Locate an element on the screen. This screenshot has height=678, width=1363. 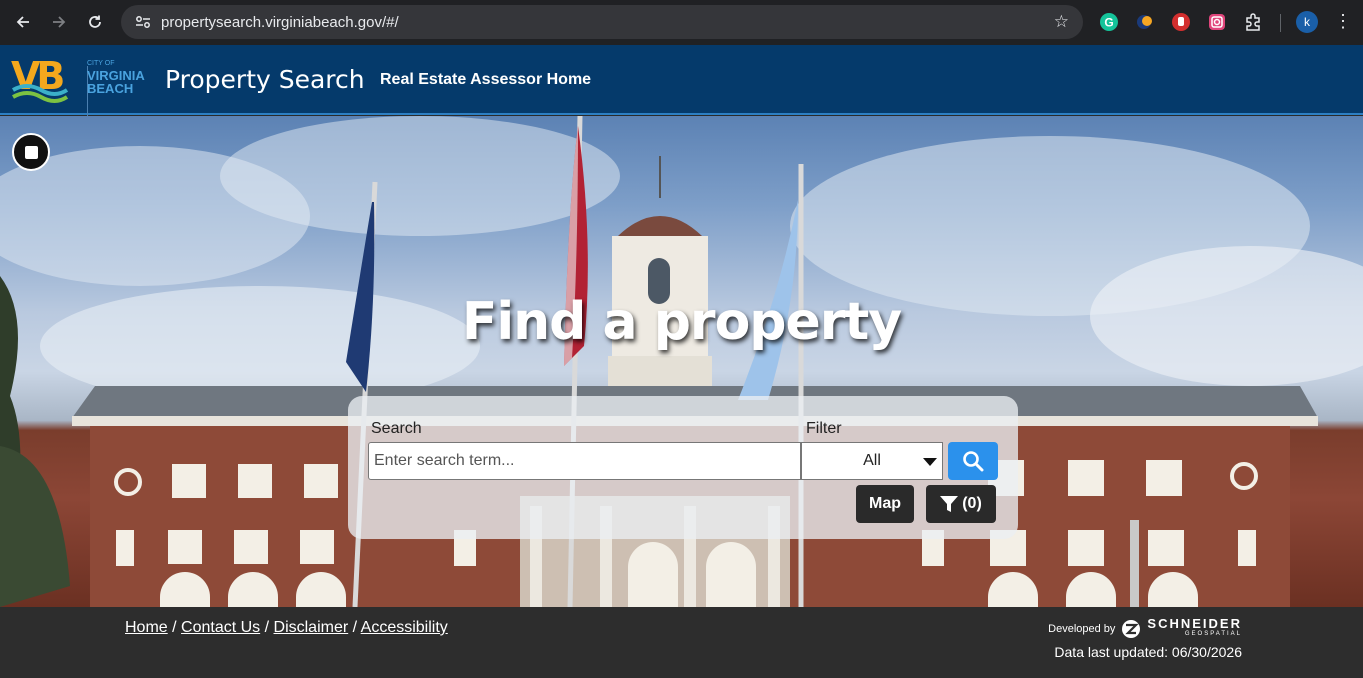
home-link: Home is located at coordinates (146, 627).